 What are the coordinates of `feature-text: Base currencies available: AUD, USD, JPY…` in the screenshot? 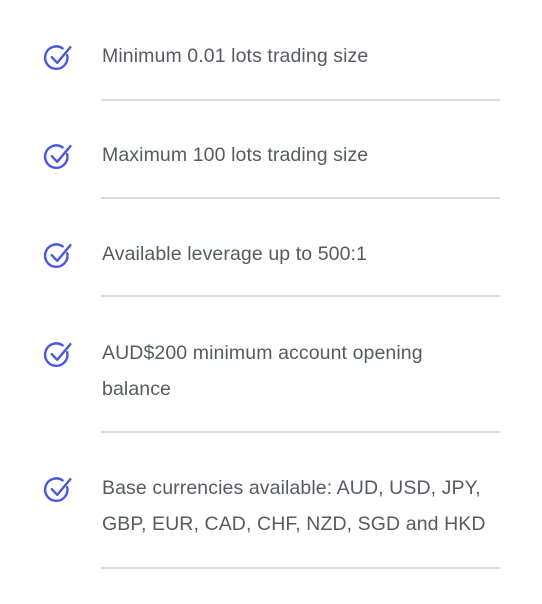 It's located at (294, 506).